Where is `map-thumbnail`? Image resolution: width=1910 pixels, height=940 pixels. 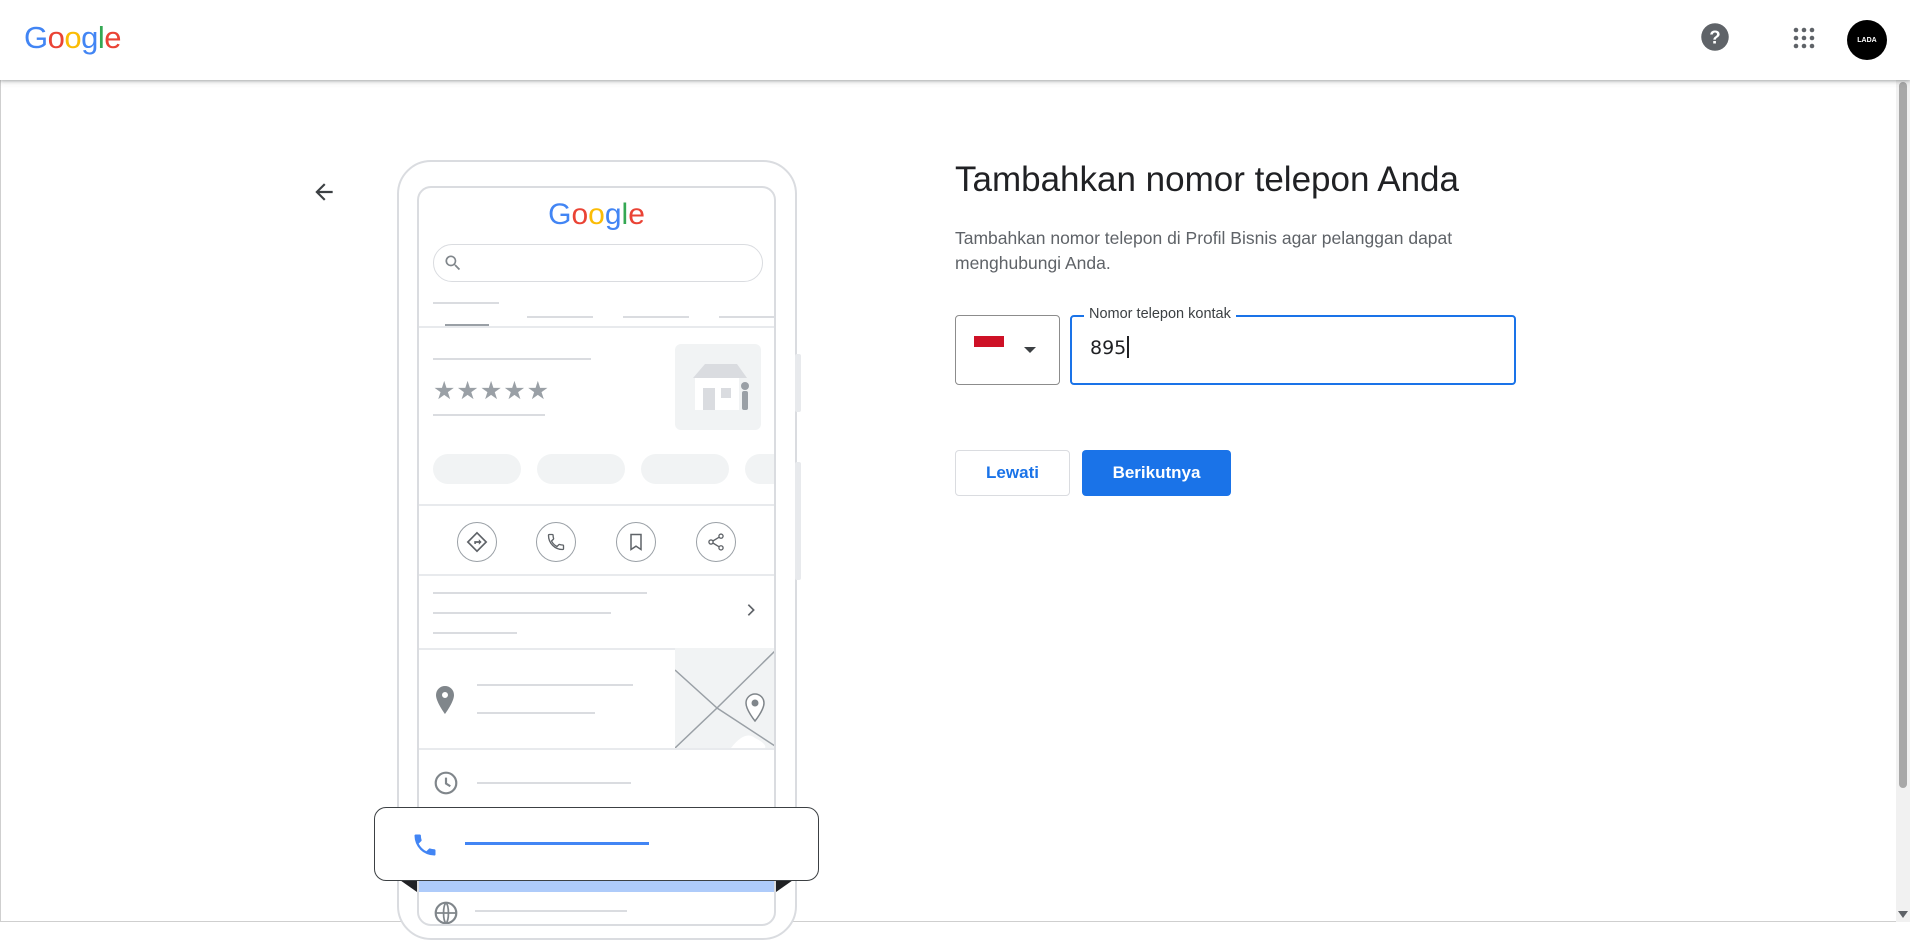
map-thumbnail is located at coordinates (725, 698).